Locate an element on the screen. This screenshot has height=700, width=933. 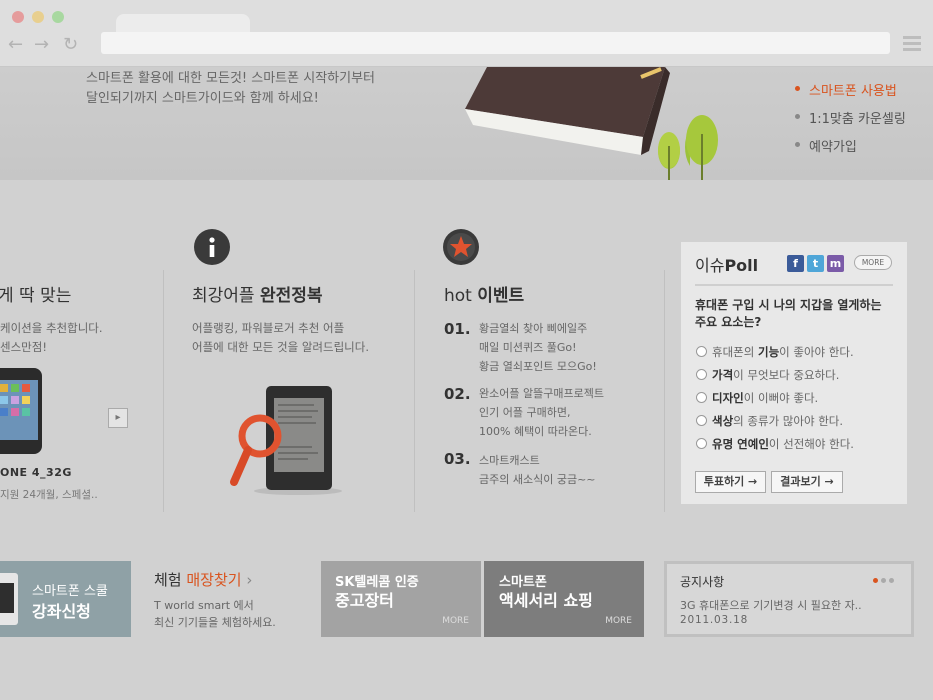
notice-text: 3G 휴대폰으로 기기변경 시 필요한 자.. is located at coordinates (771, 605).